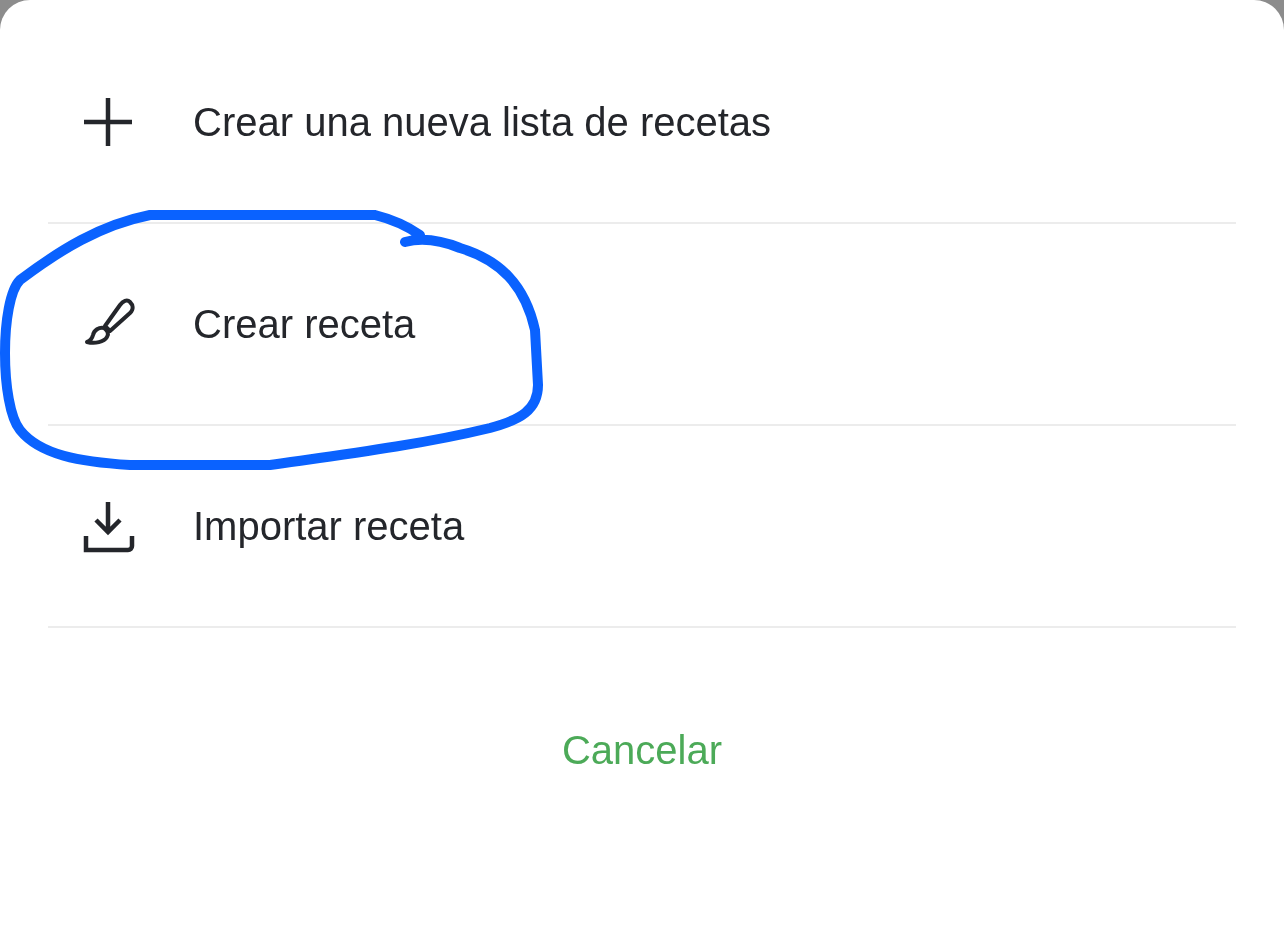 The image size is (1284, 948). I want to click on menu-item-label: Crear receta, so click(304, 324).